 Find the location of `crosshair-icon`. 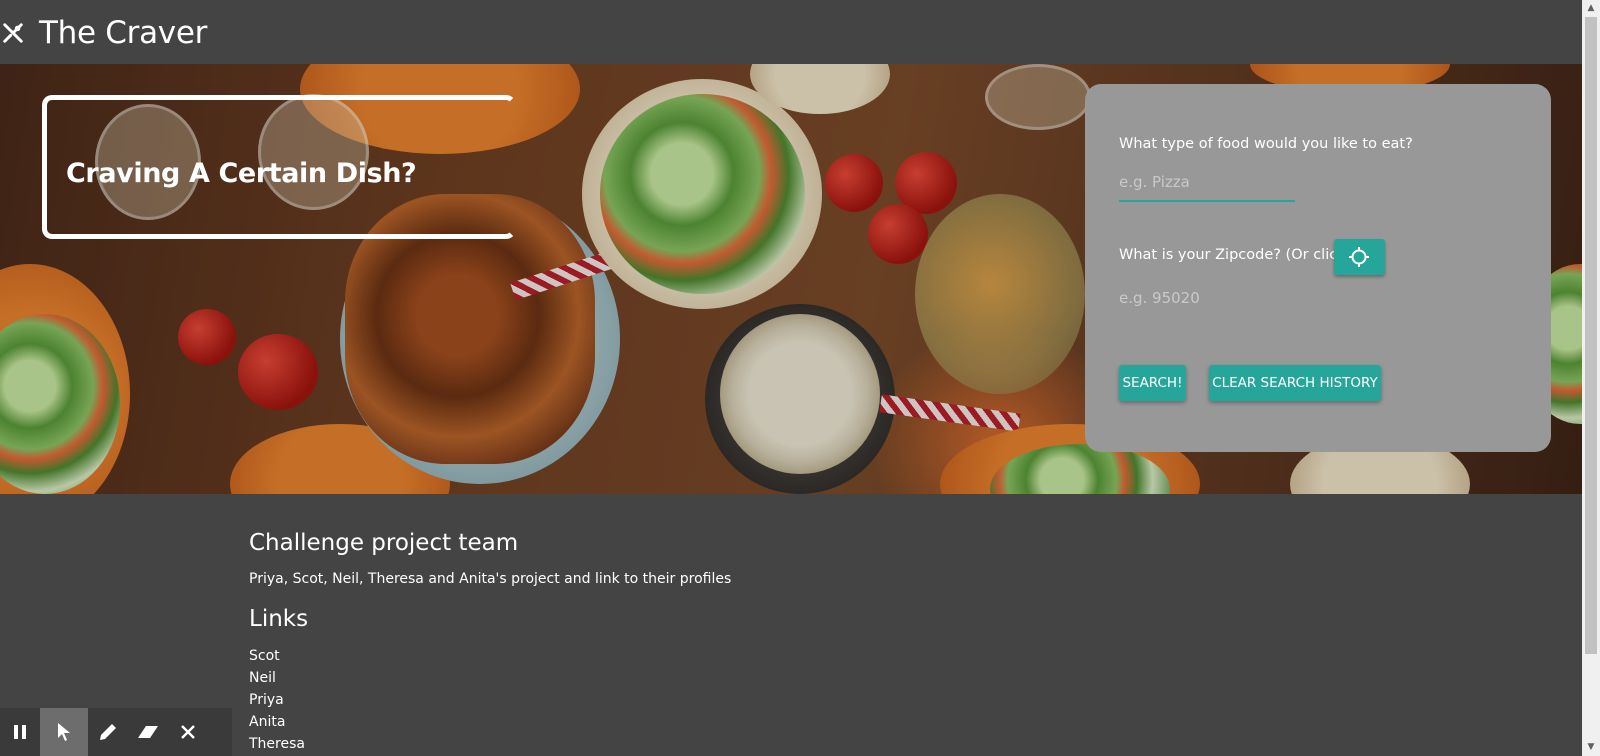

crosshair-icon is located at coordinates (1359, 257).